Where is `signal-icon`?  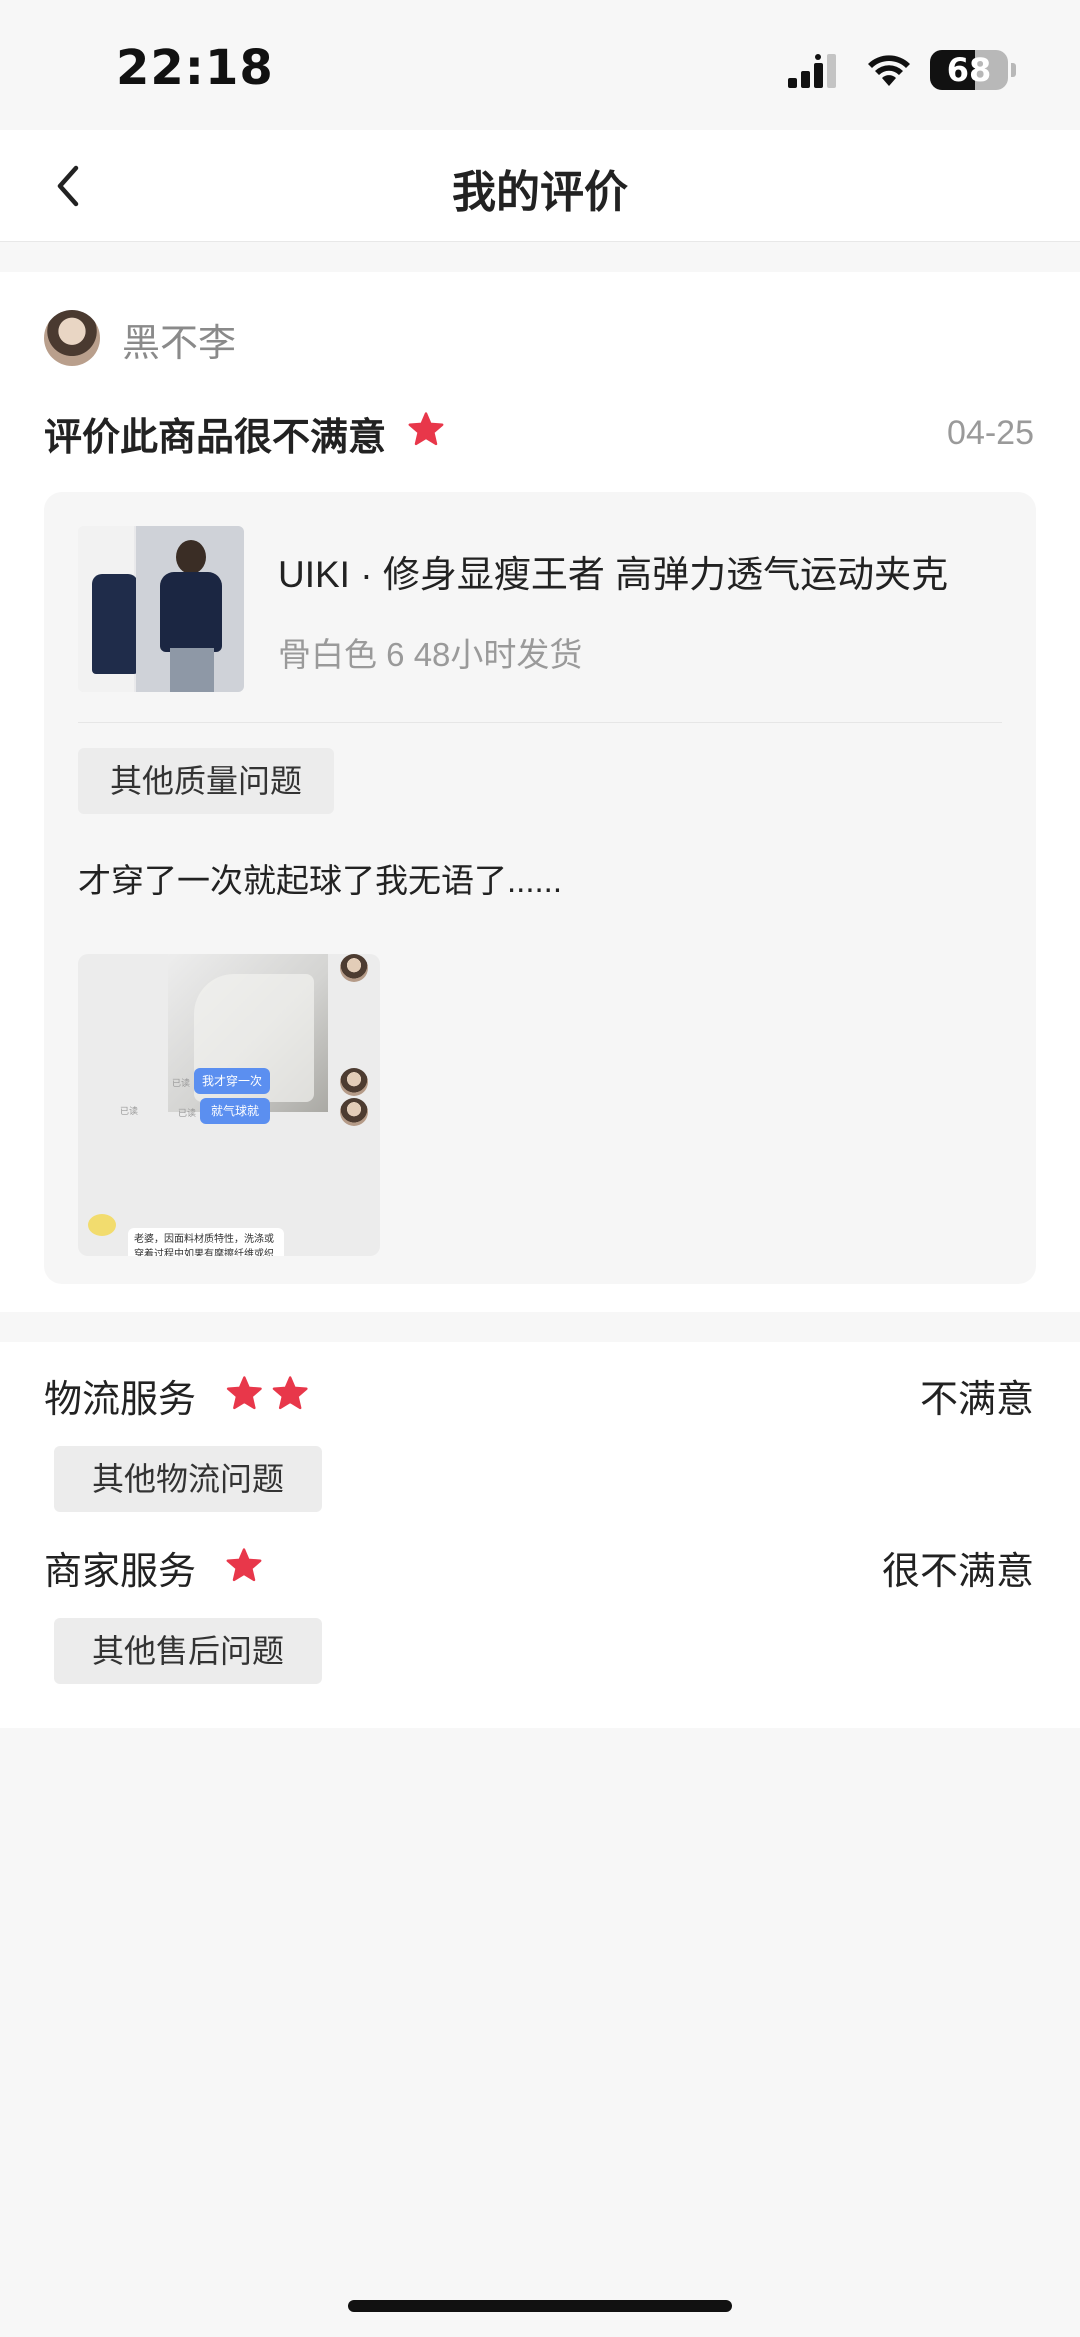 signal-icon is located at coordinates (812, 71).